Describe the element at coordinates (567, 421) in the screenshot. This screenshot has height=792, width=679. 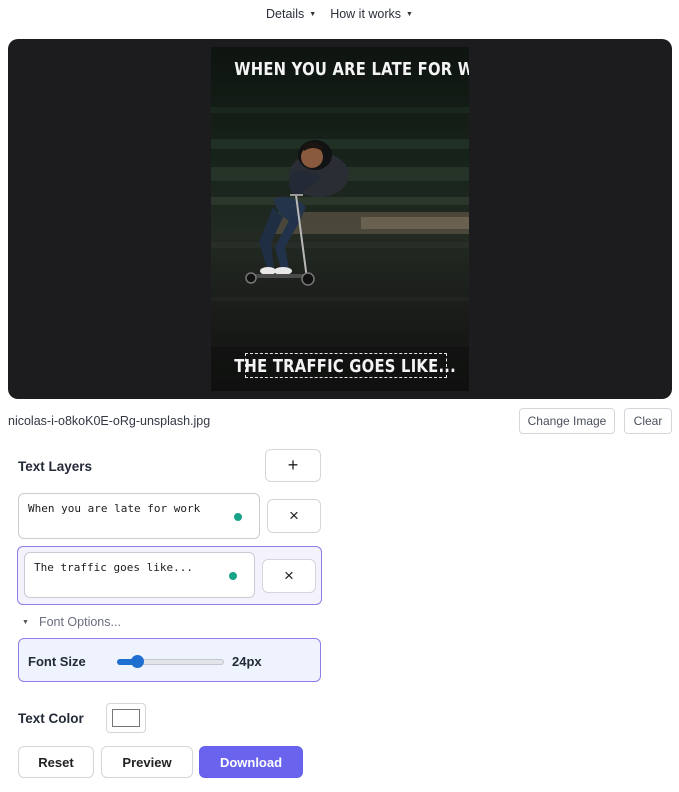
I see `change-image-button: Change Image` at that location.